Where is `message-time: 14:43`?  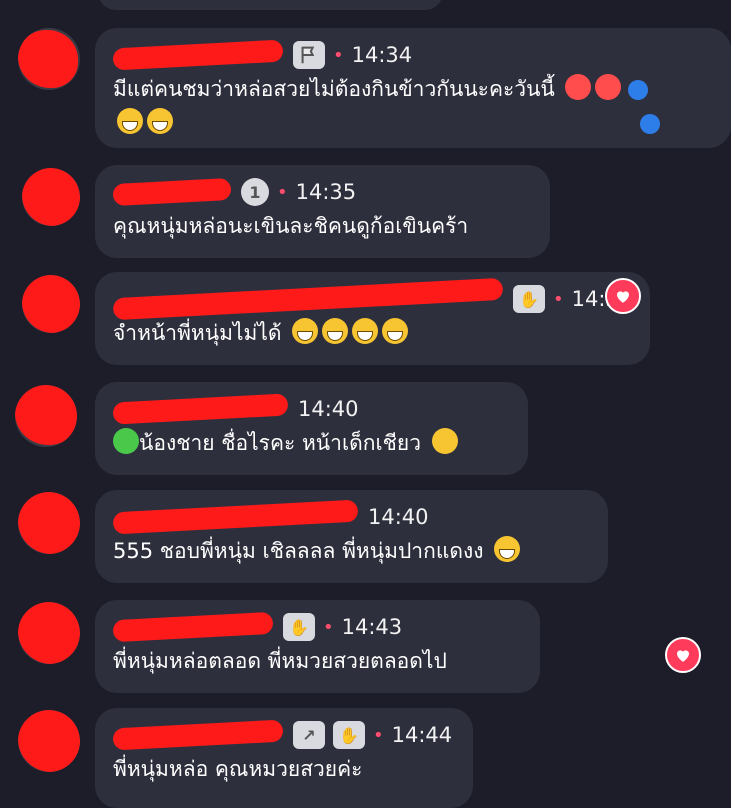
message-time: 14:43 is located at coordinates (372, 627).